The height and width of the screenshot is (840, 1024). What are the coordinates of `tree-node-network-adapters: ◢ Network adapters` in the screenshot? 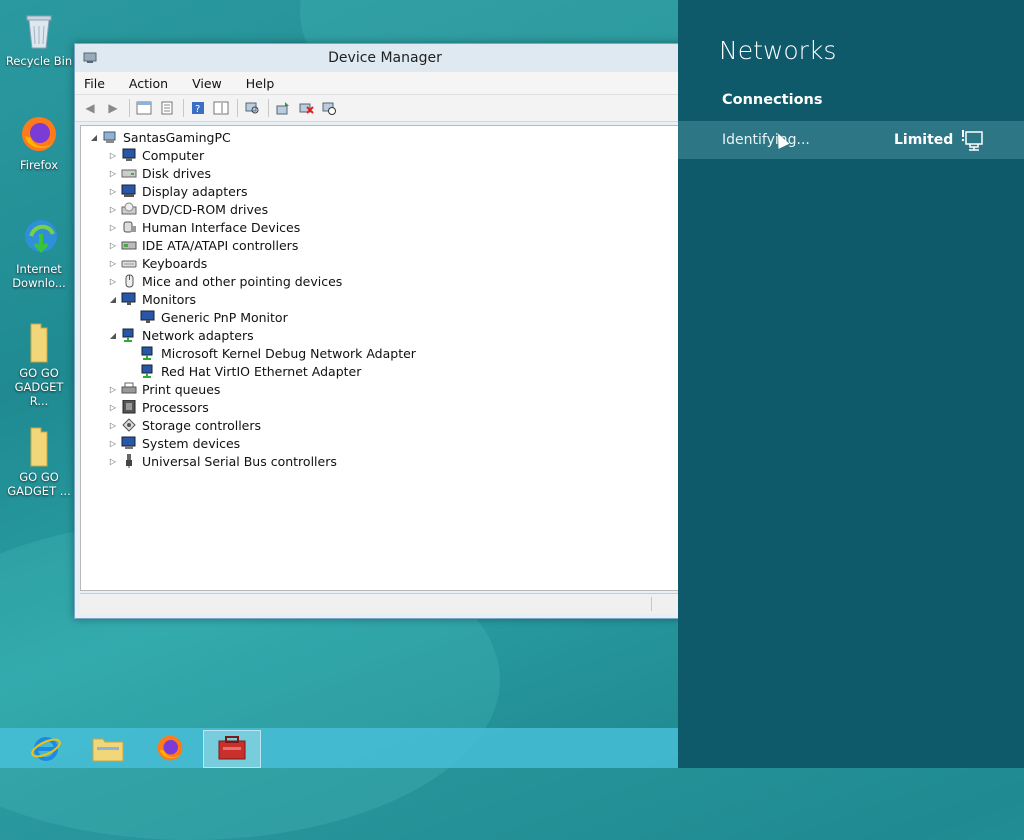 It's located at (181, 335).